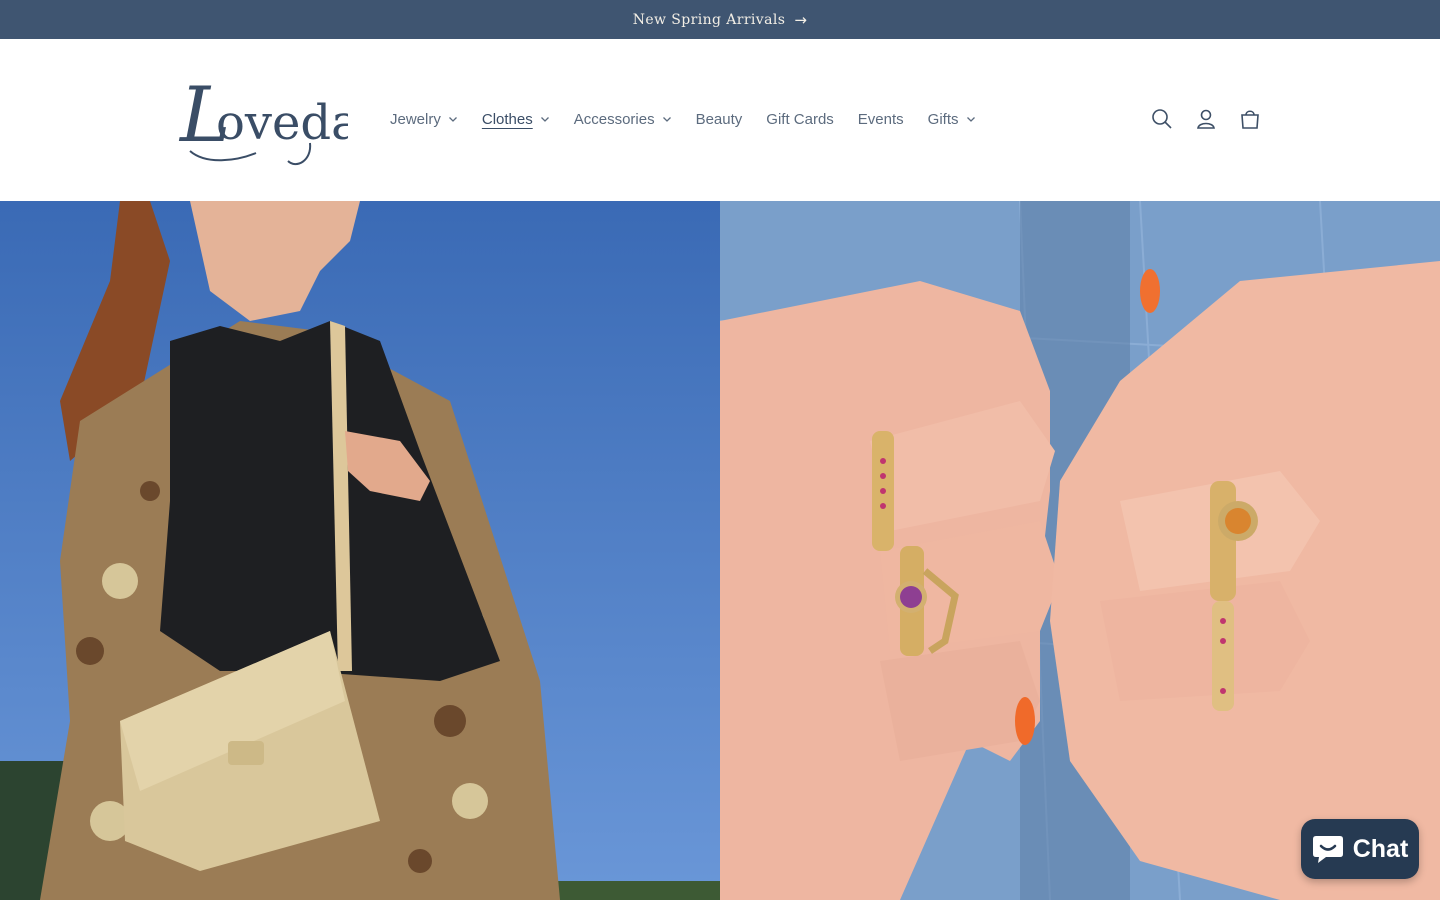  I want to click on svg-text: oveday, so click(282, 123).